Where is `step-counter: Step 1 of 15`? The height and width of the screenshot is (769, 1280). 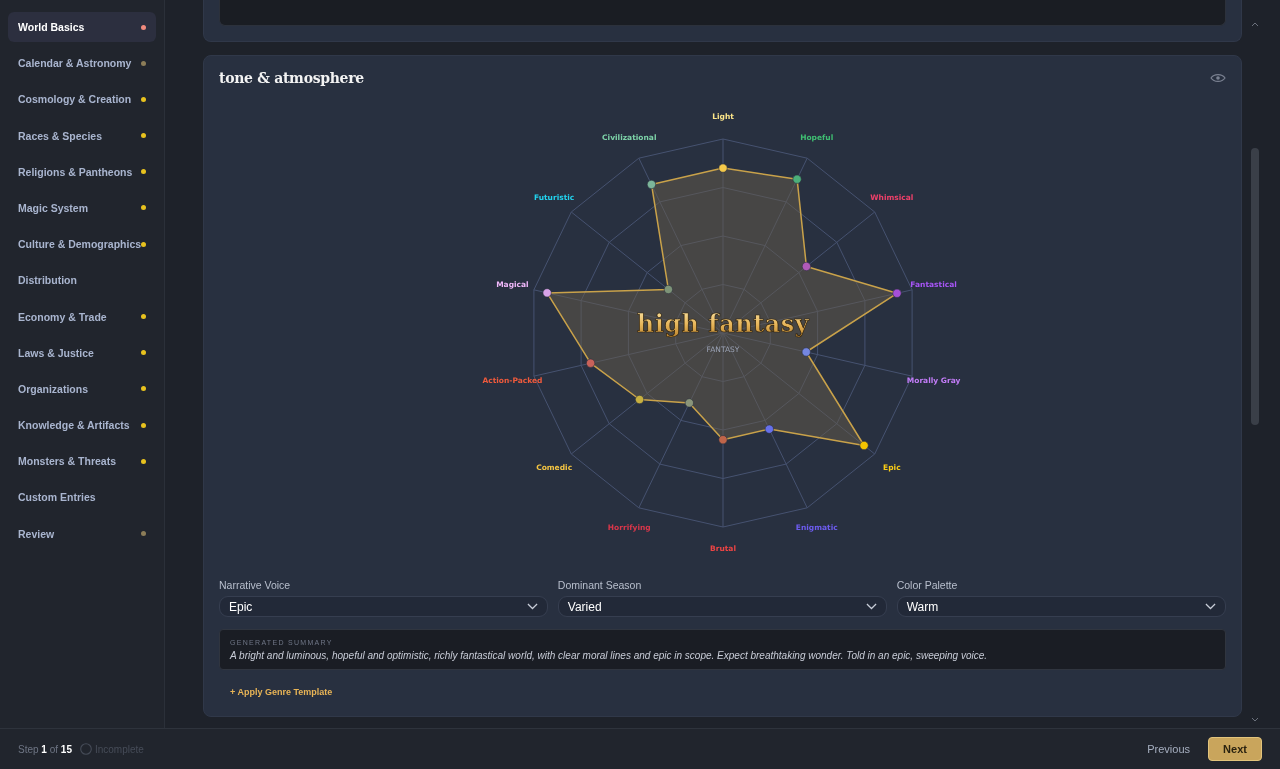 step-counter: Step 1 of 15 is located at coordinates (45, 749).